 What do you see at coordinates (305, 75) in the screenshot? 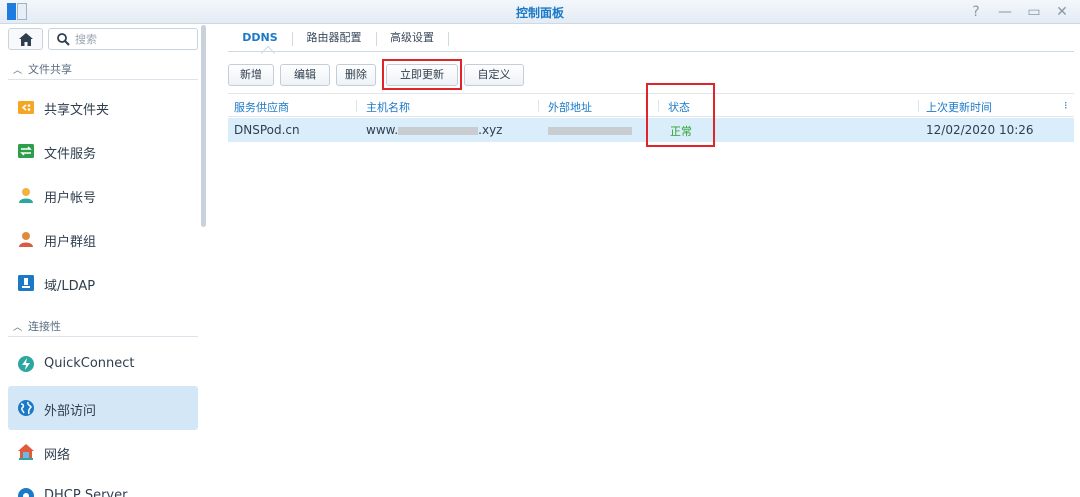
I see `edit-button: 编辑` at bounding box center [305, 75].